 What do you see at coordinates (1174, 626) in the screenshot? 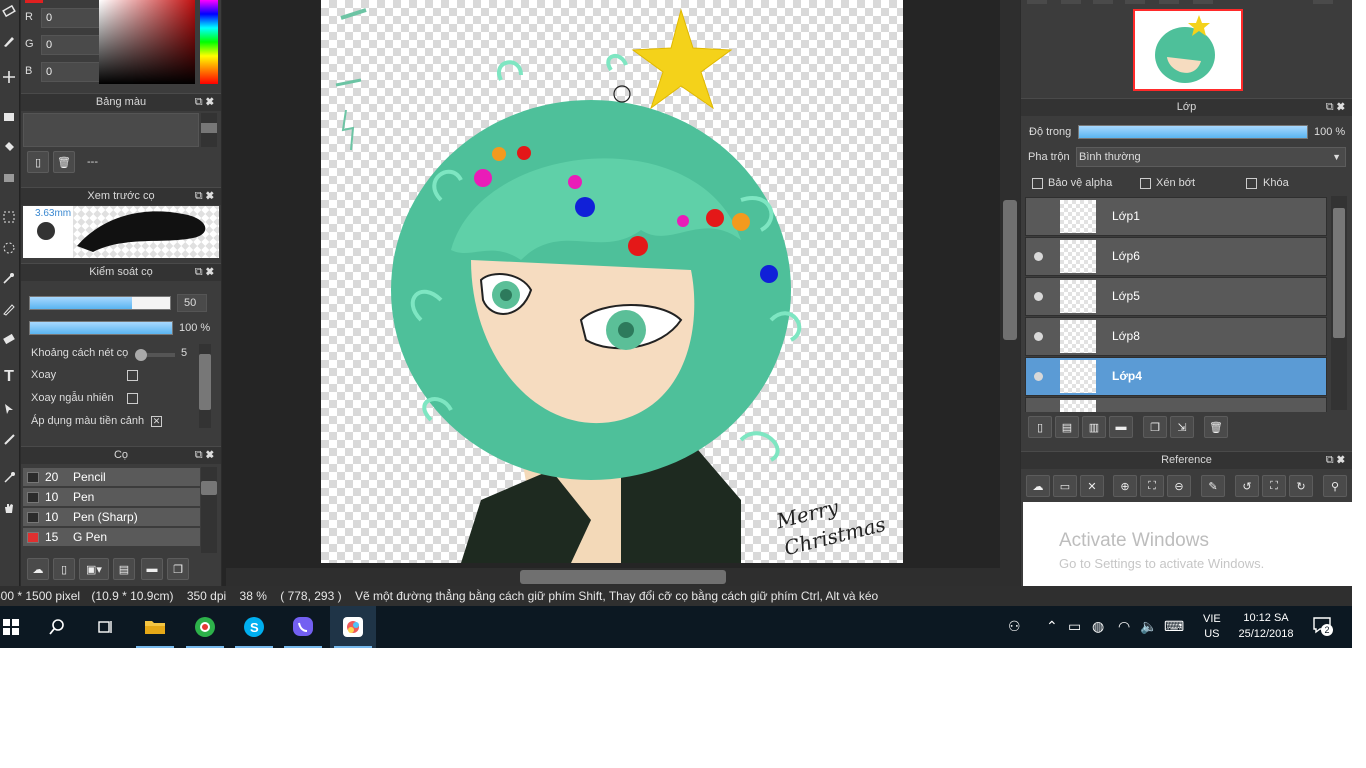
I see `keyboard-icon: ⌨` at bounding box center [1174, 626].